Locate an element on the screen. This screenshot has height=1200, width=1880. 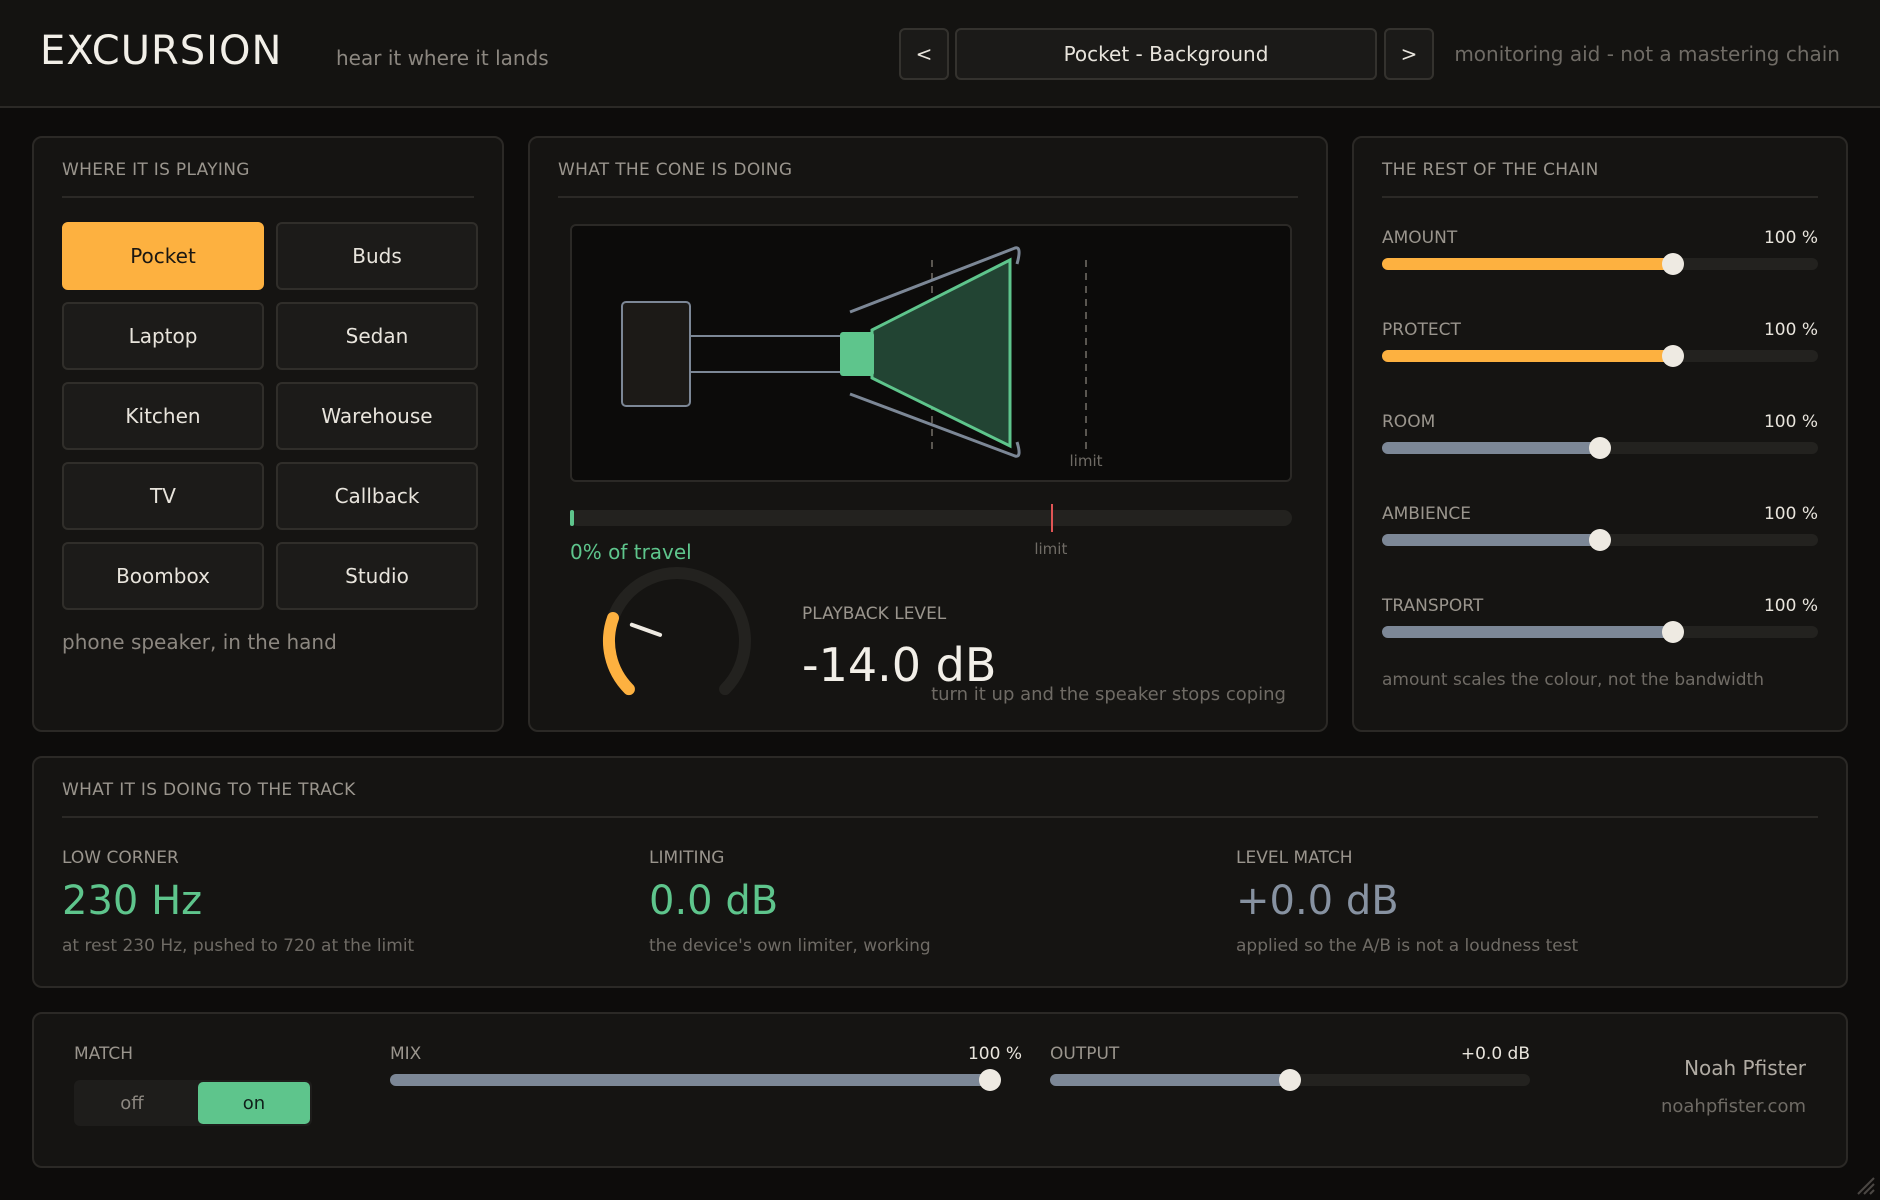
travel-limit-label: limit is located at coordinates (1051, 549).